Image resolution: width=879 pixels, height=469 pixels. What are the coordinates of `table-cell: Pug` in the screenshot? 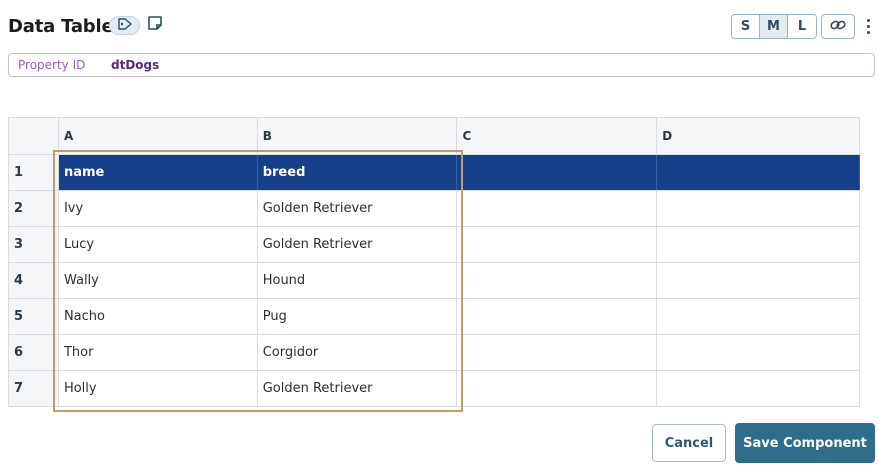 It's located at (358, 316).